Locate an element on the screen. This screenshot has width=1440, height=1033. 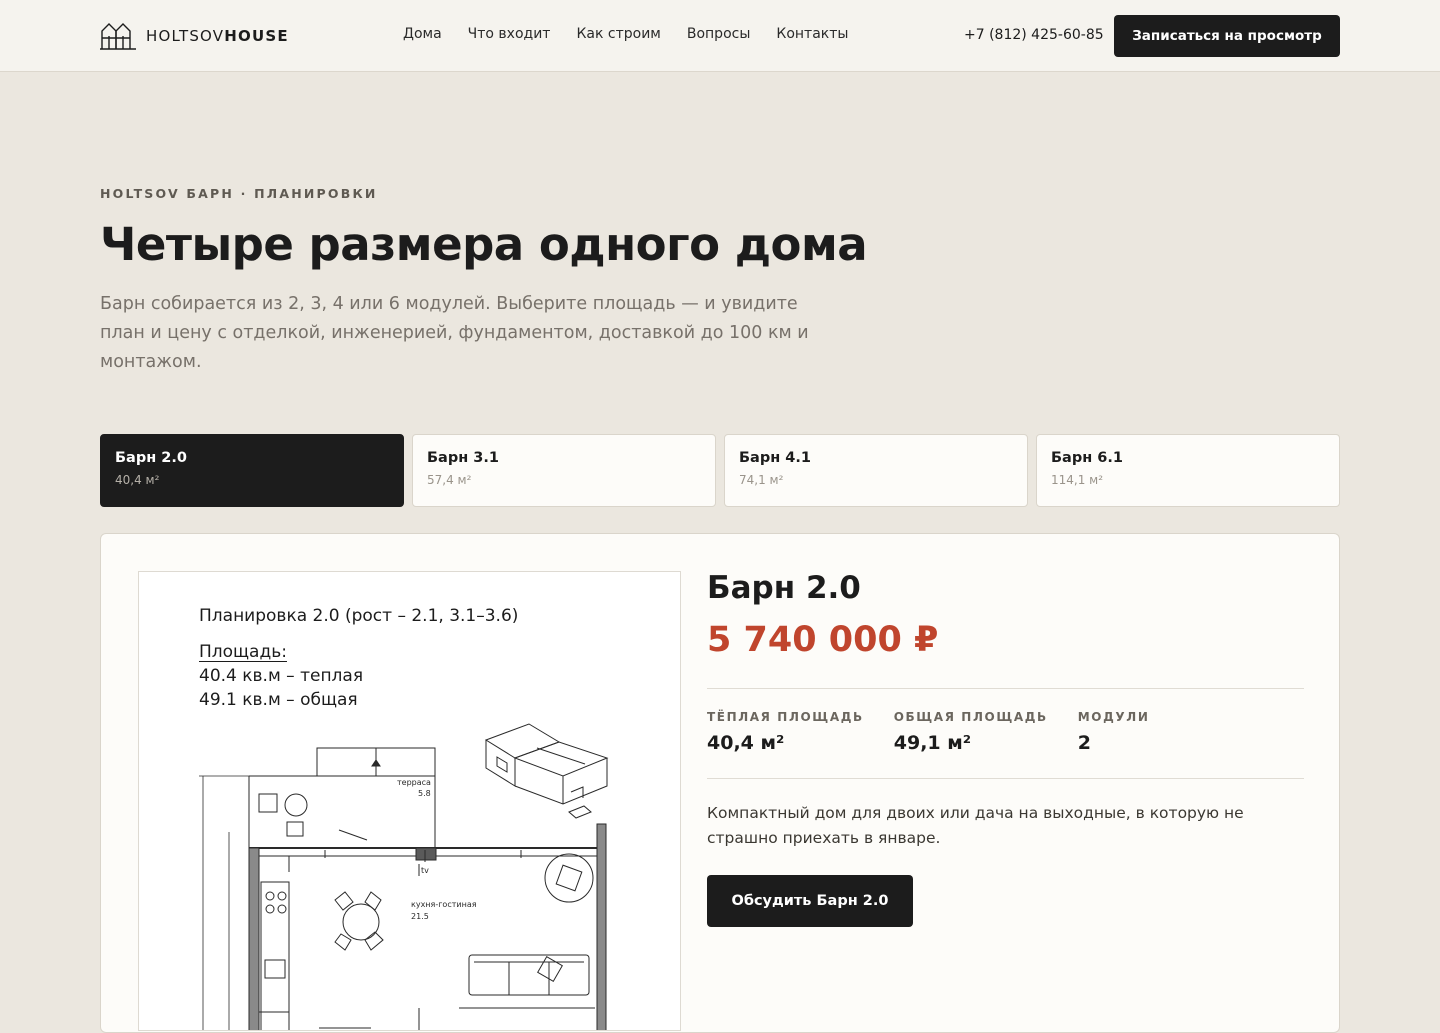
tab-barn-3-1: Барн 3.1 57,4 м² is located at coordinates (564, 470).